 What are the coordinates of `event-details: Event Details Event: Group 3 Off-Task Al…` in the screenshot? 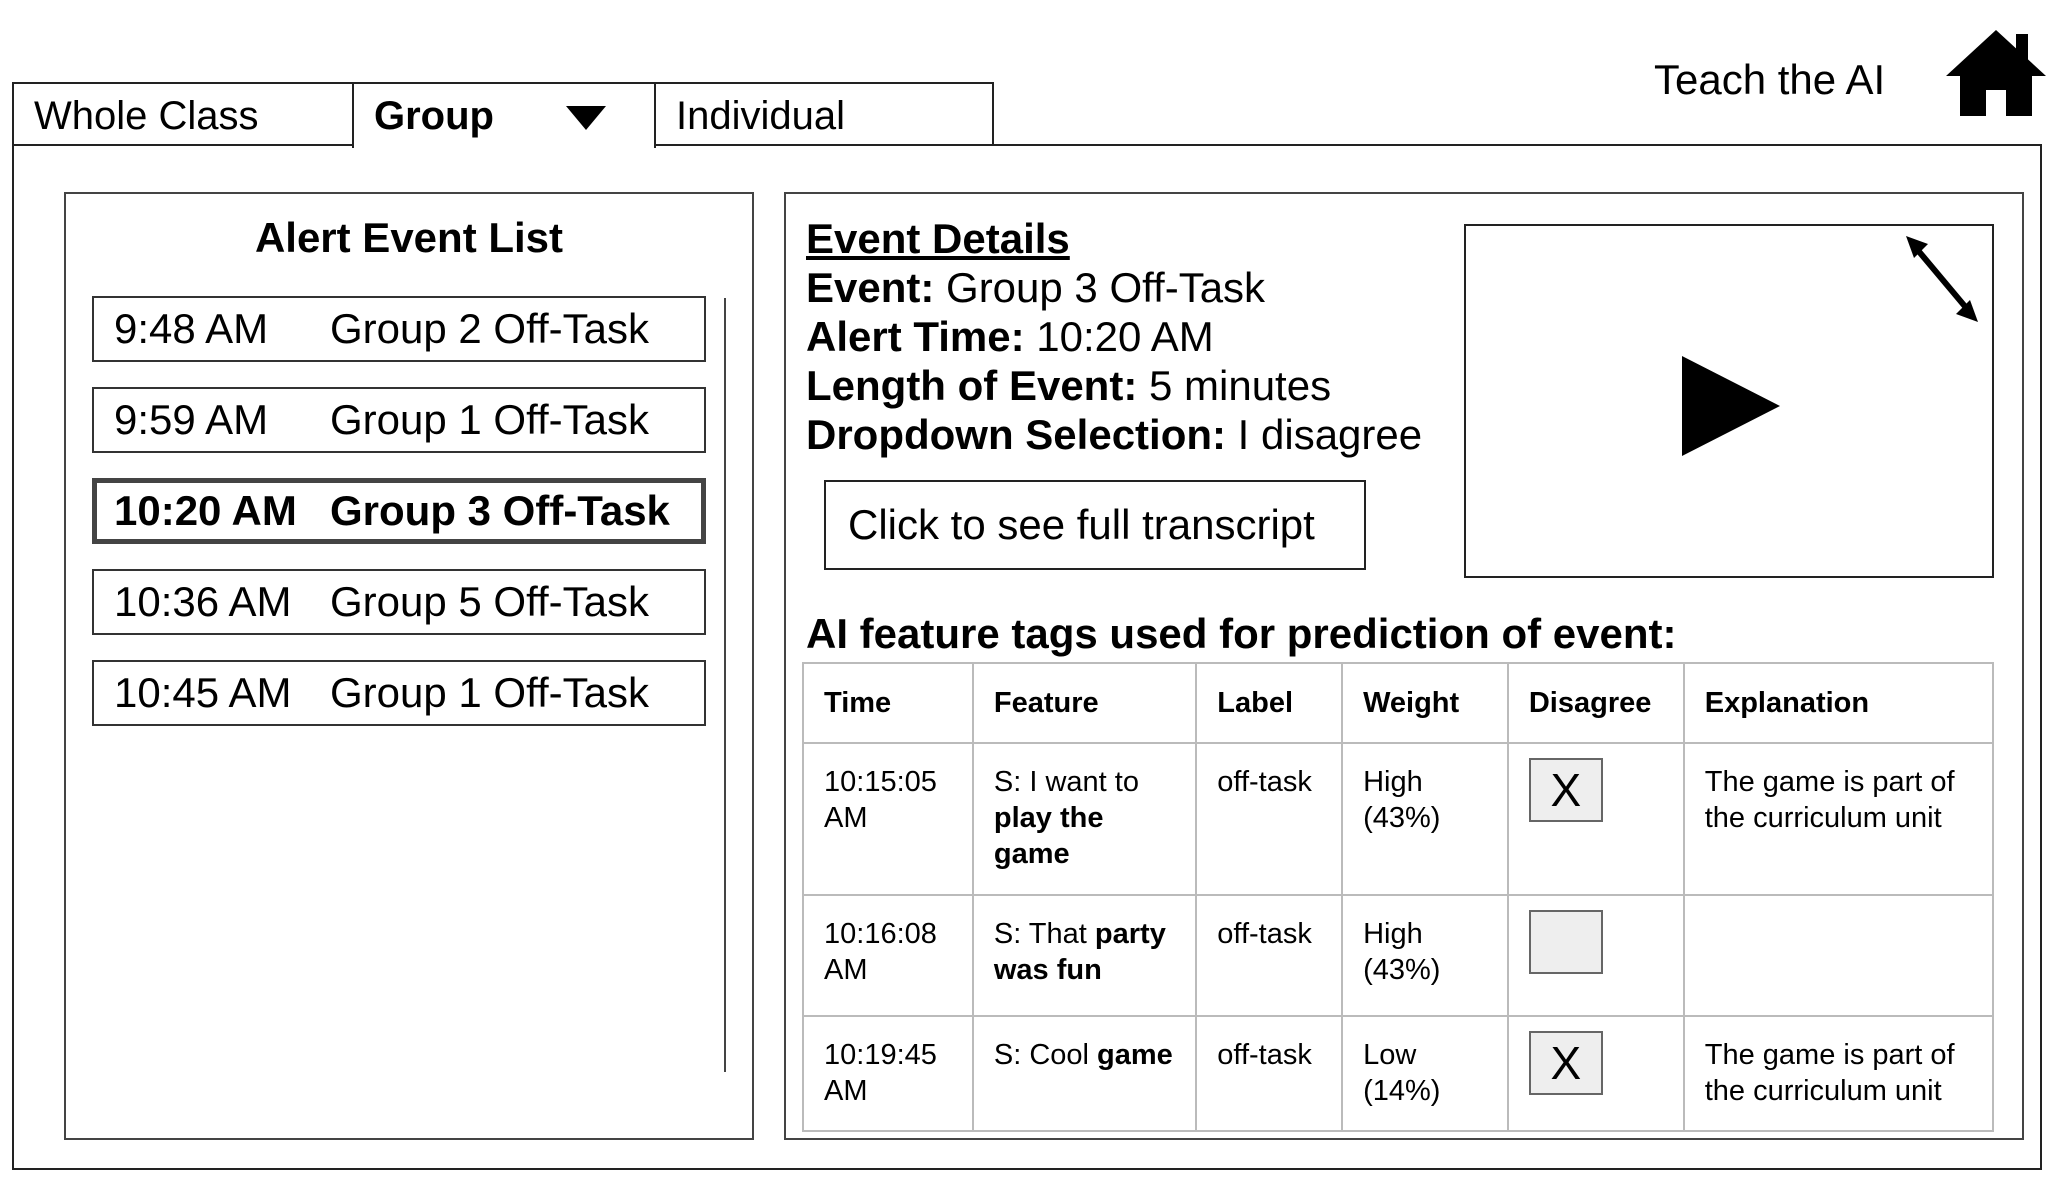 It's located at (1114, 336).